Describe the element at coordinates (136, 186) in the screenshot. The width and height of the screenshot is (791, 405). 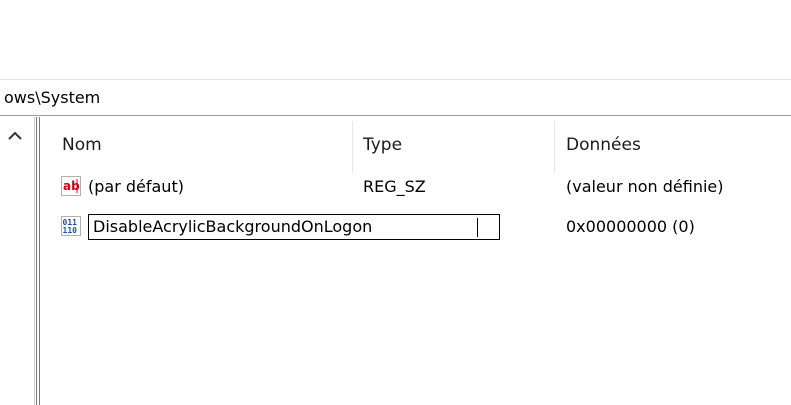
I see `value-name: (par défaut)` at that location.